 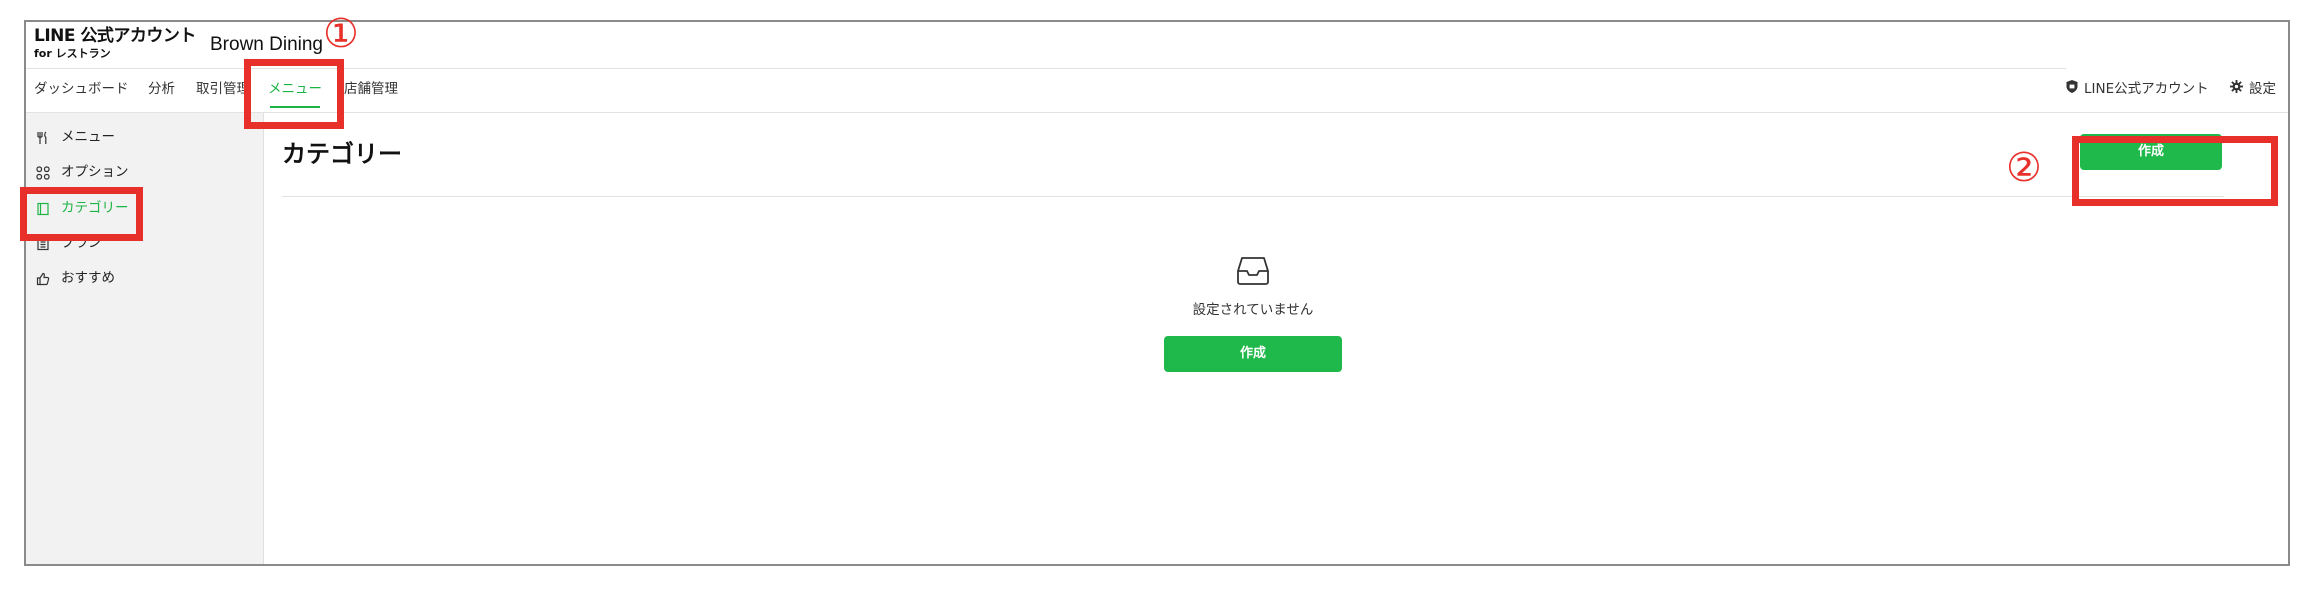 I want to click on nav-tab-label: 分析, so click(x=161, y=89).